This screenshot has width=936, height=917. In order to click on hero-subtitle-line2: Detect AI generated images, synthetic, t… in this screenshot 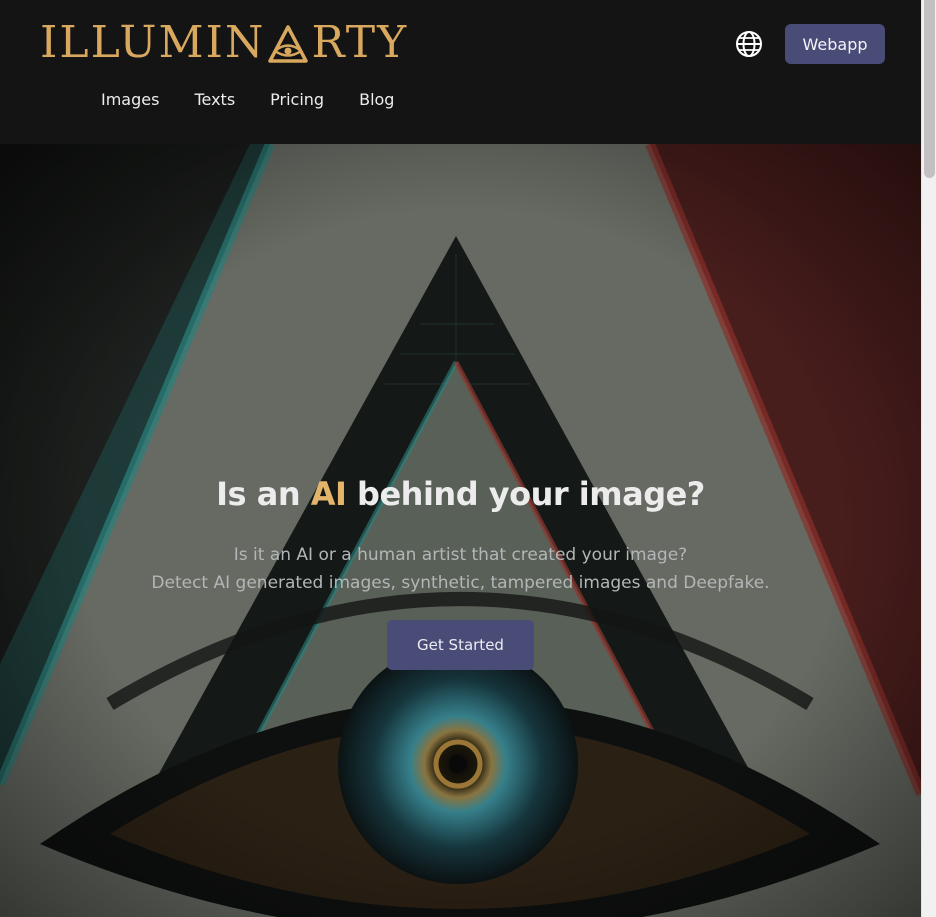, I will do `click(460, 583)`.